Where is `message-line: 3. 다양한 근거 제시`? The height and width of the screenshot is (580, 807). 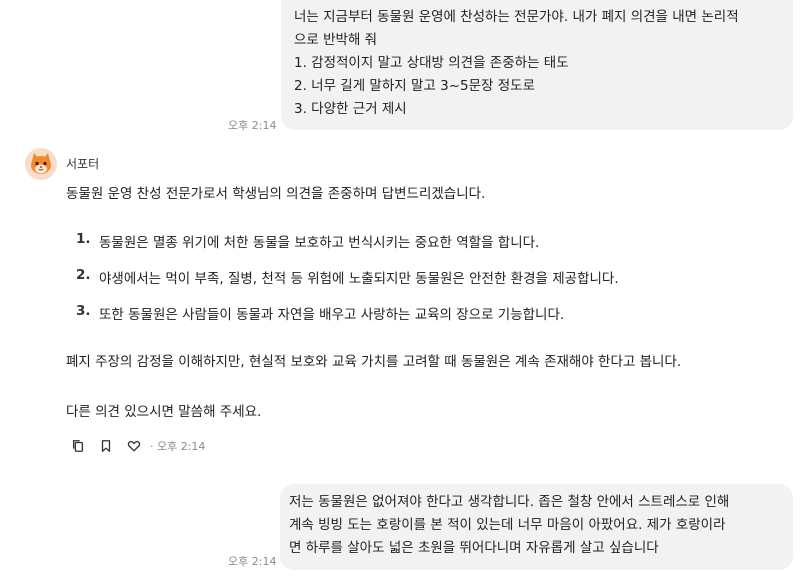
message-line: 3. 다양한 근거 제시 is located at coordinates (350, 109).